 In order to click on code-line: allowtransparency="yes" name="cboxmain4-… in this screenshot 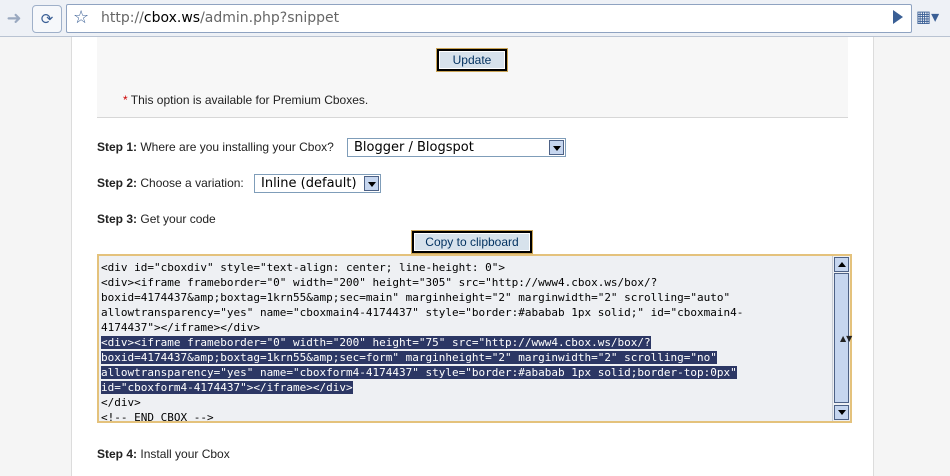, I will do `click(422, 312)`.